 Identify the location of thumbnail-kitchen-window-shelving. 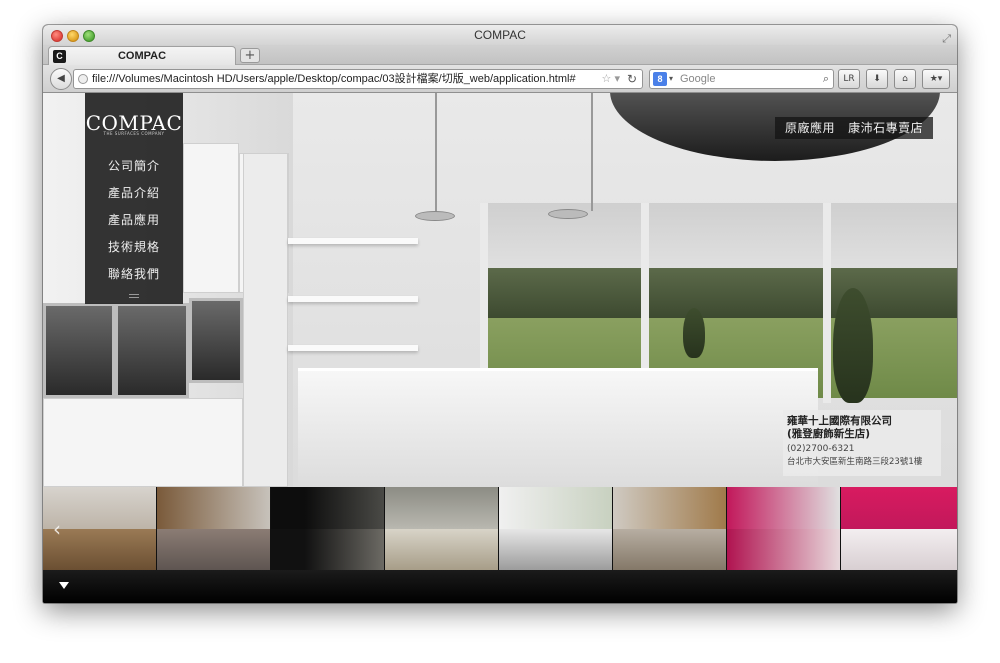
(442, 528).